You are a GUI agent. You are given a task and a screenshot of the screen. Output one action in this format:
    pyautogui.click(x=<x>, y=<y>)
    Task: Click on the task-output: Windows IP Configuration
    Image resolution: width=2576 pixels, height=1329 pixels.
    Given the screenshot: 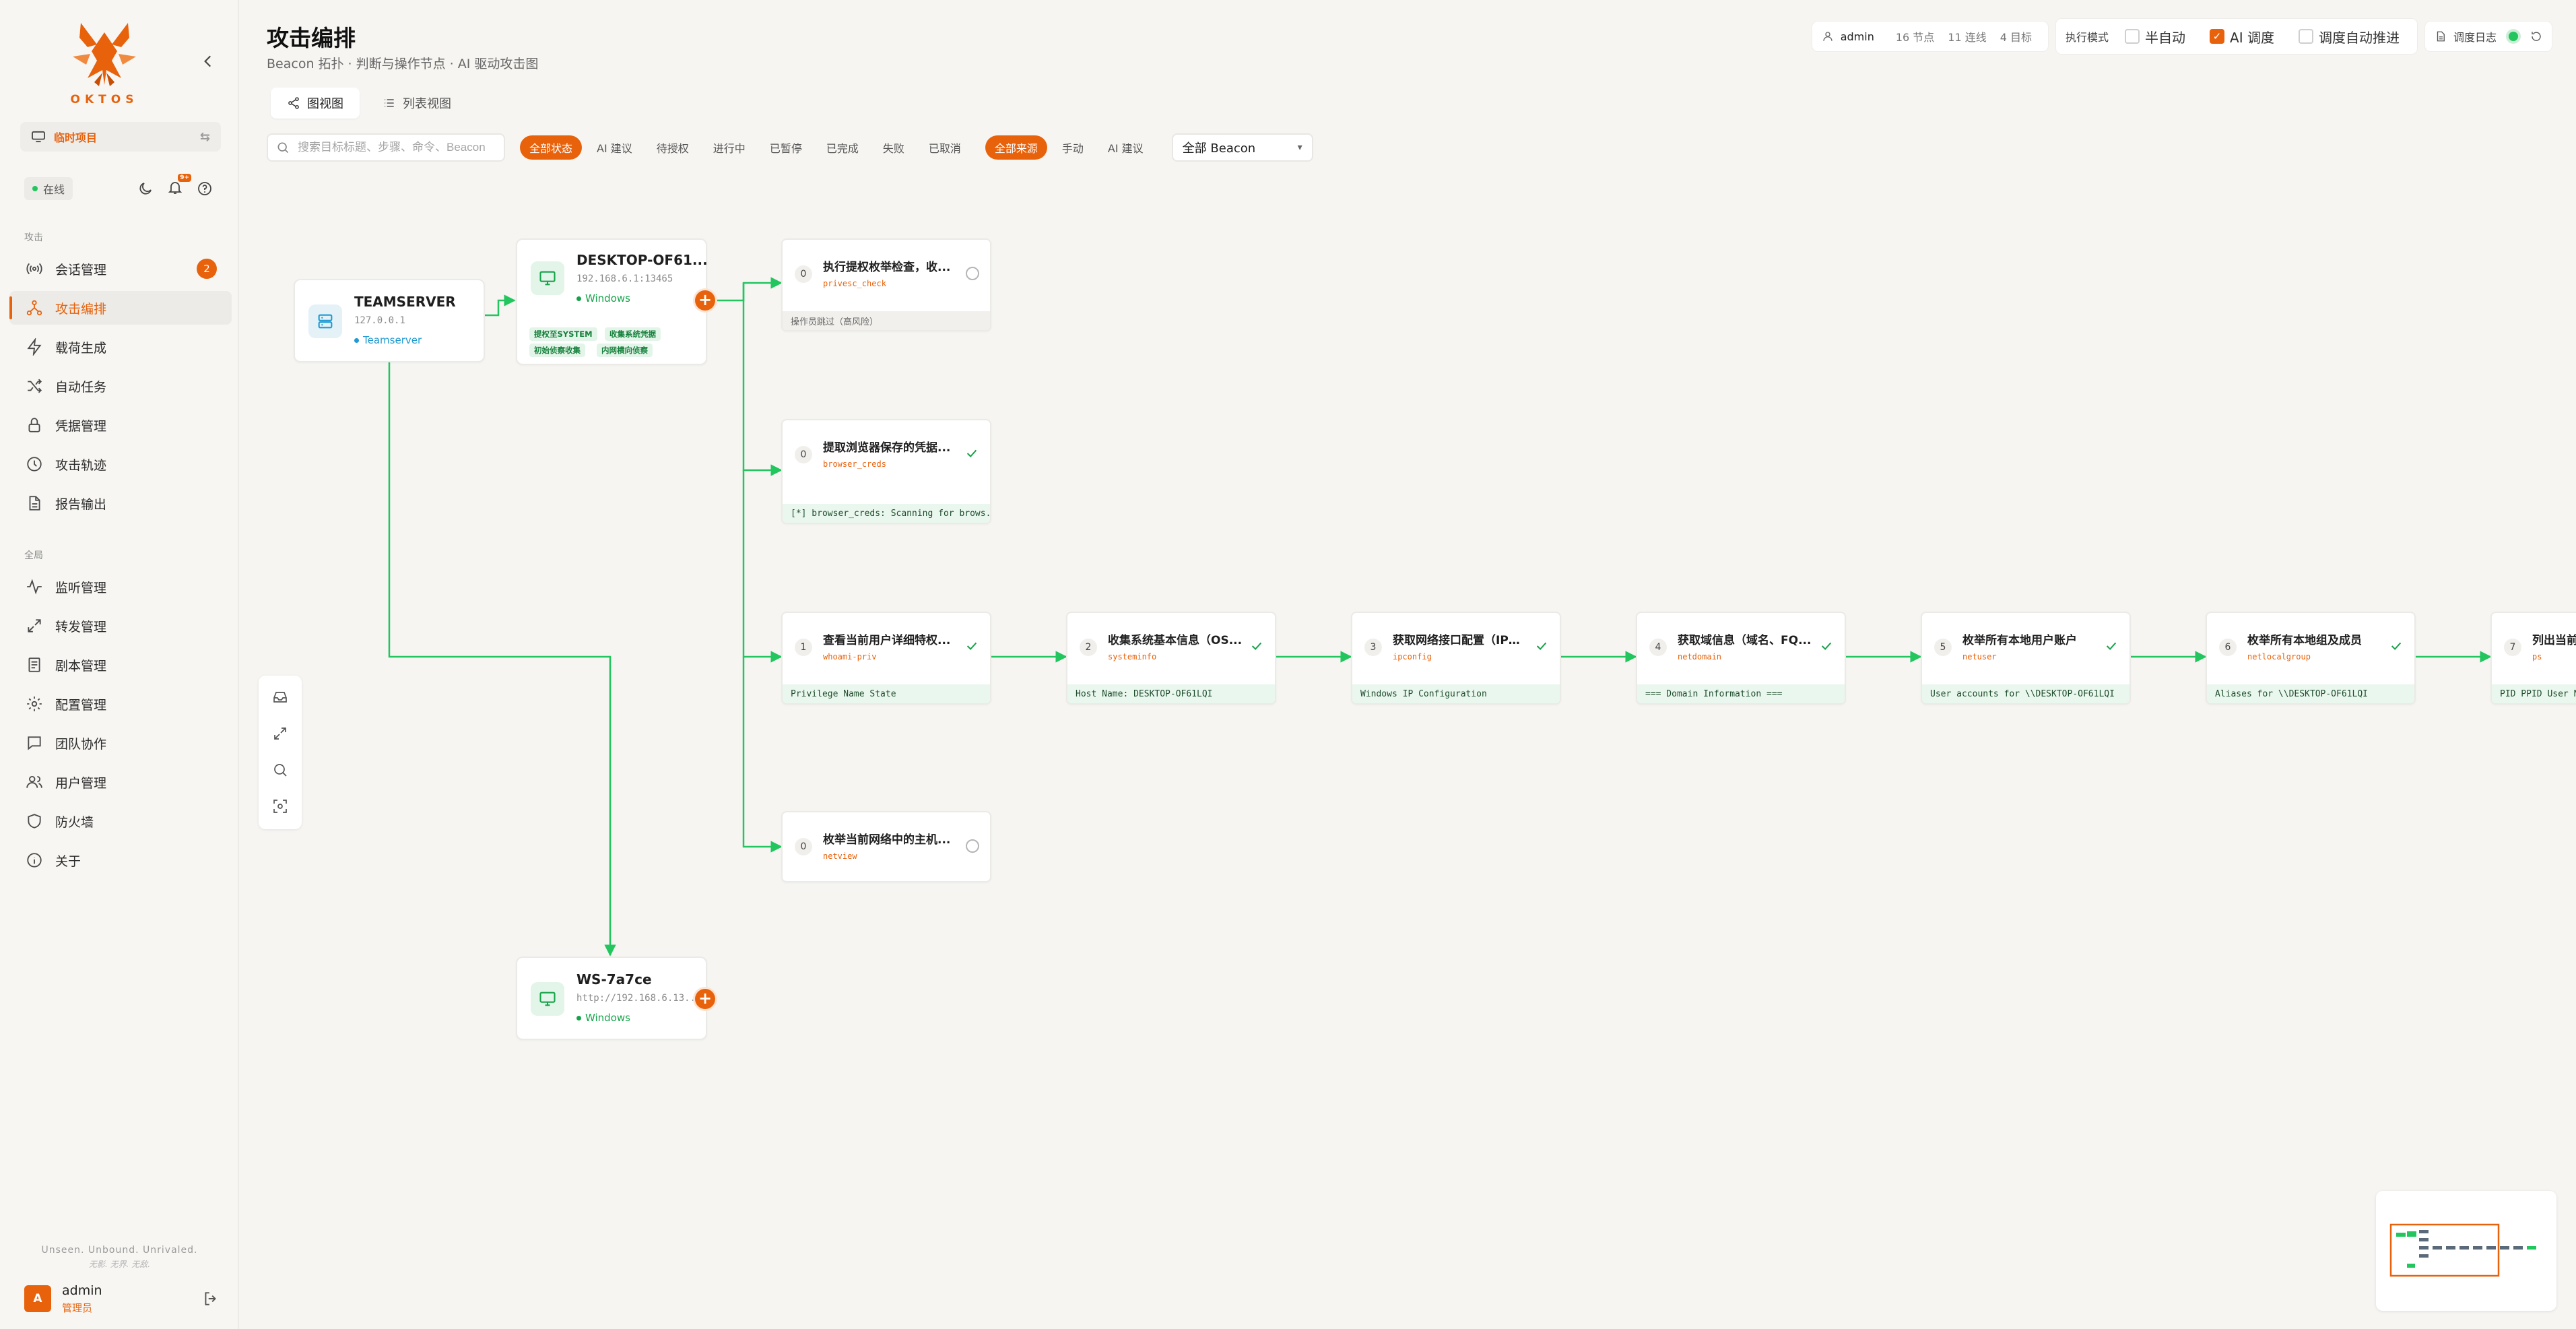 What is the action you would take?
    pyautogui.click(x=1456, y=693)
    